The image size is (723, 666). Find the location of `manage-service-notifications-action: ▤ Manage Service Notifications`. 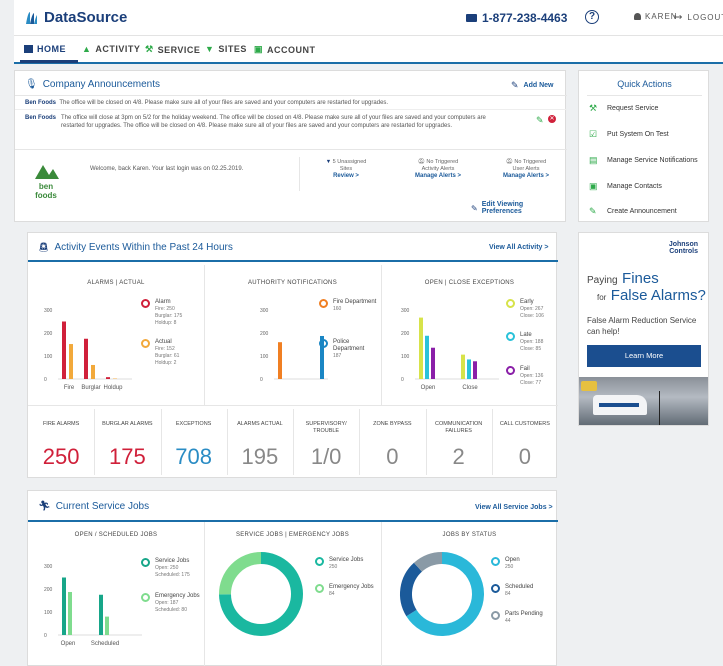

manage-service-notifications-action: ▤ Manage Service Notifications is located at coordinates (643, 160).